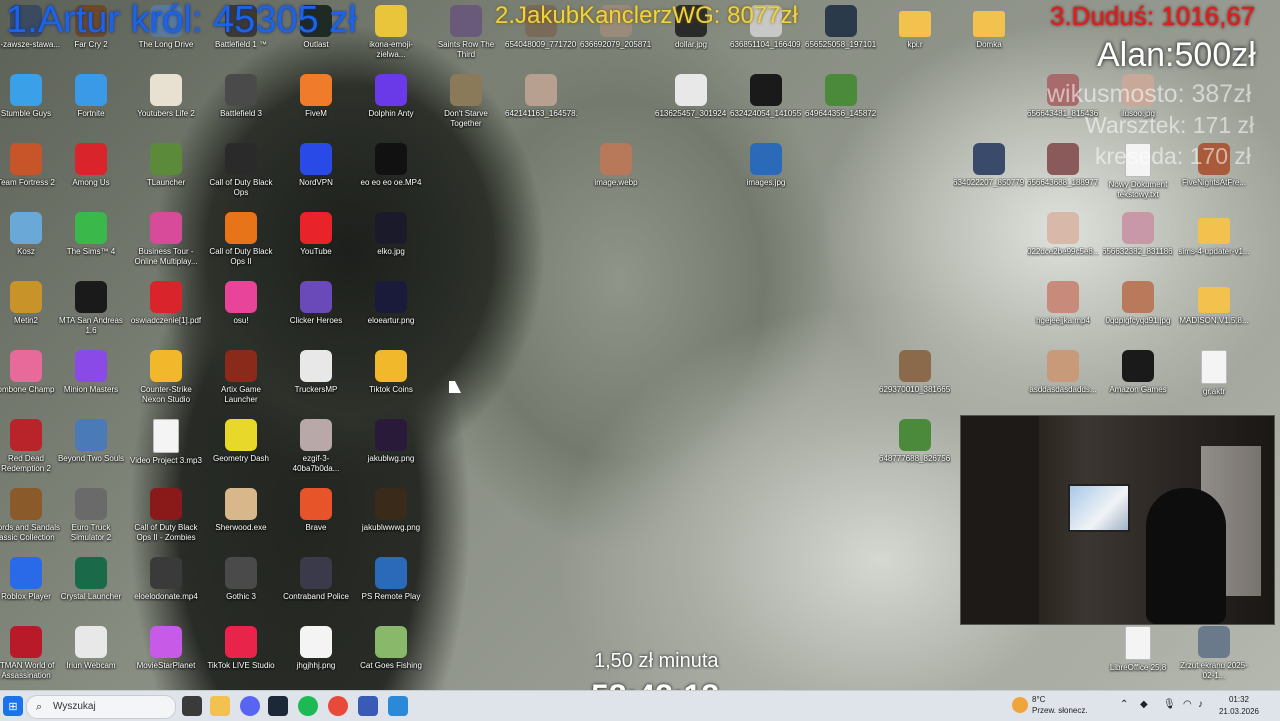 This screenshot has height=721, width=1280. Describe the element at coordinates (91, 579) in the screenshot. I see `desktop-icon: Crystal Launcher` at that location.